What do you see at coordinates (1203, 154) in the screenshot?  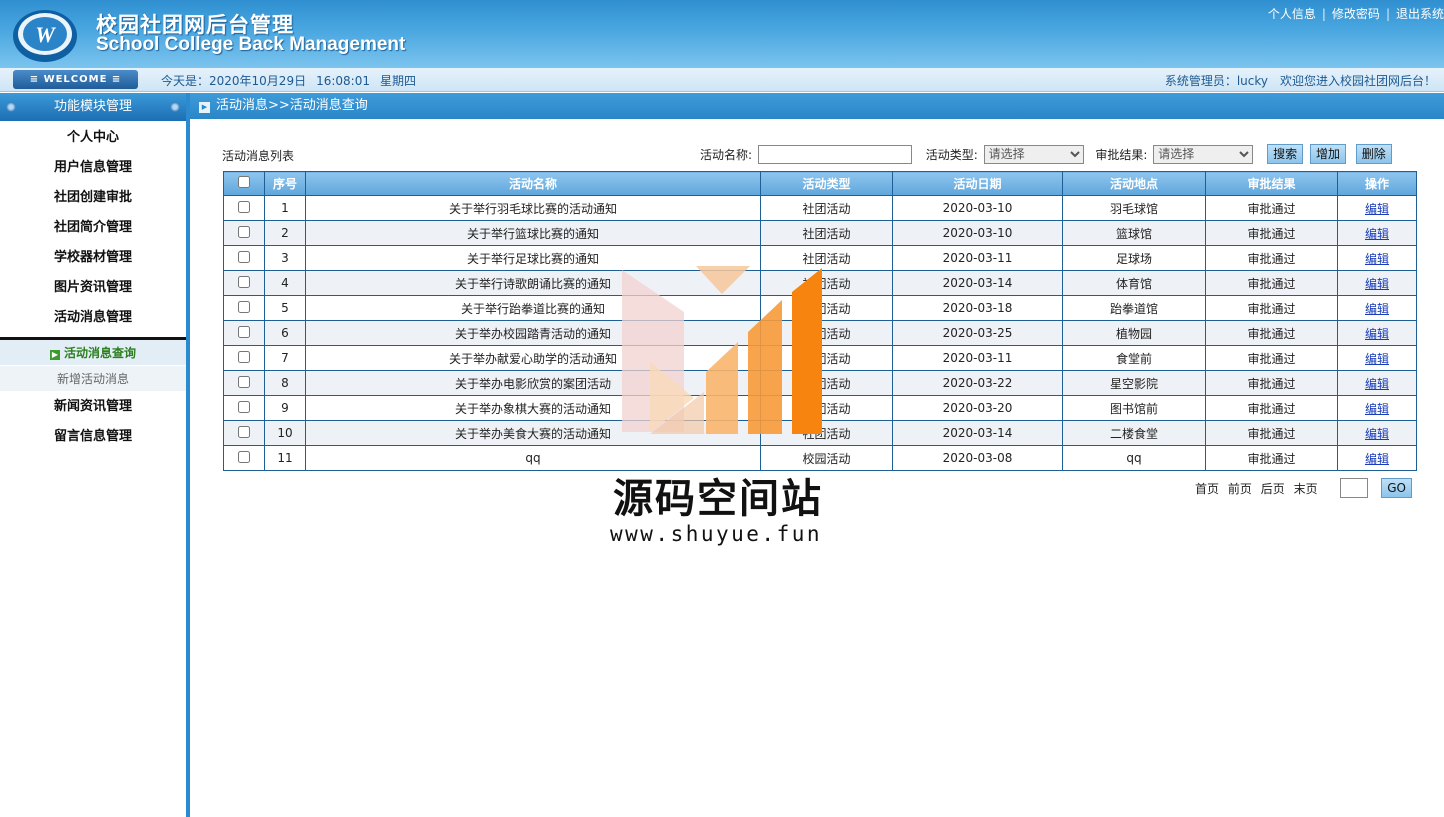 I see `approval-result-select: 请选择` at bounding box center [1203, 154].